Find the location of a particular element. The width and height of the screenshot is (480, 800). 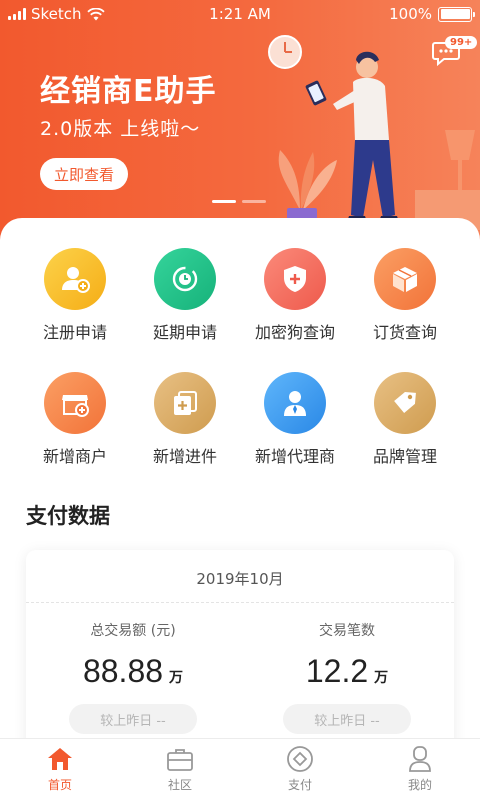

view-now-button: 立即查看 is located at coordinates (84, 174).